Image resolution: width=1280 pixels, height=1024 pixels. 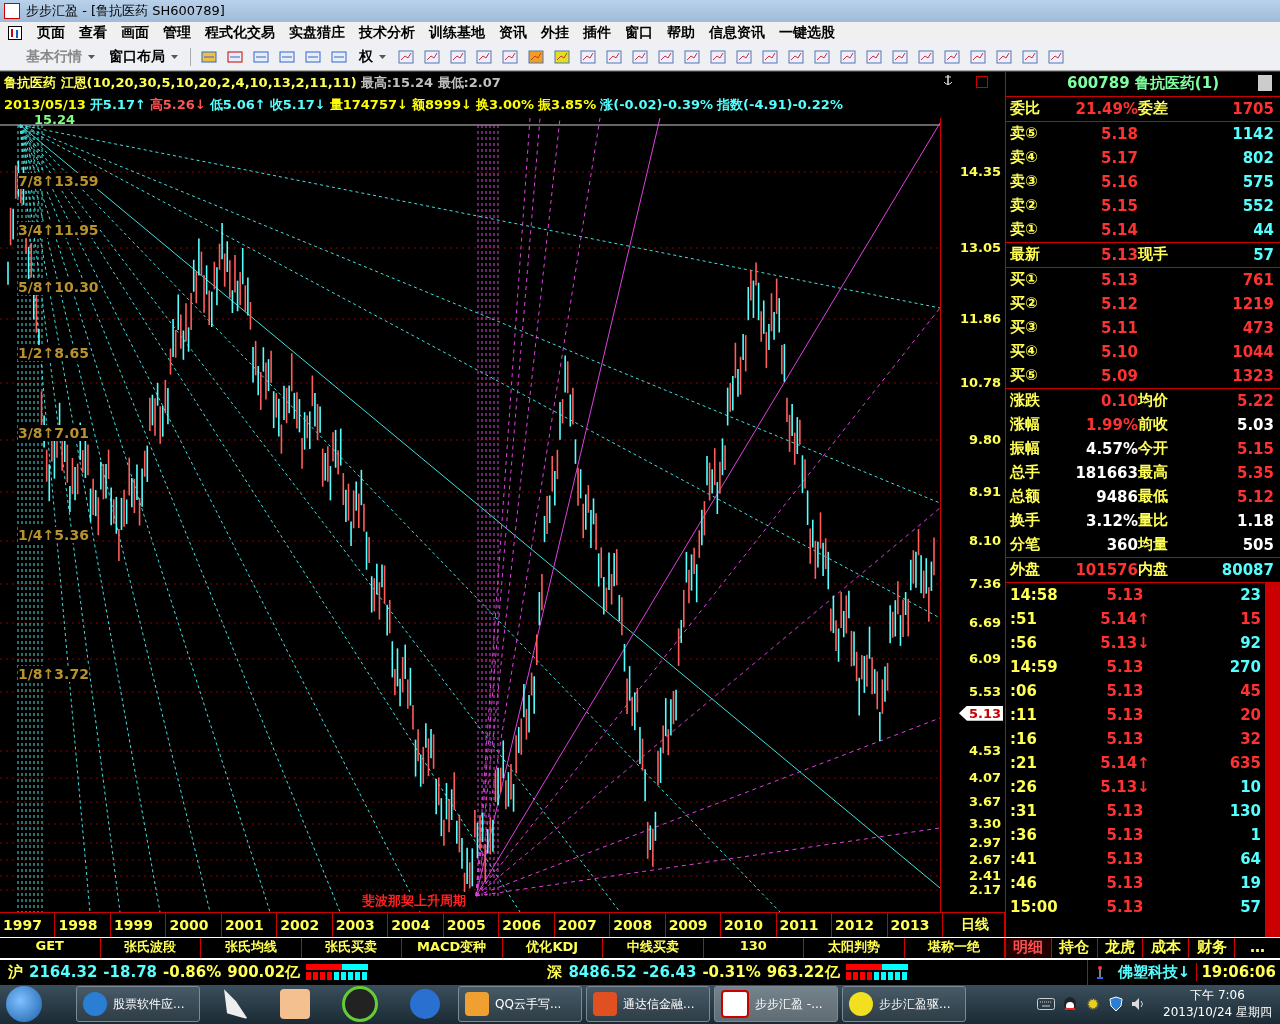 I want to click on tick-volume: 19, so click(x=1250, y=882).